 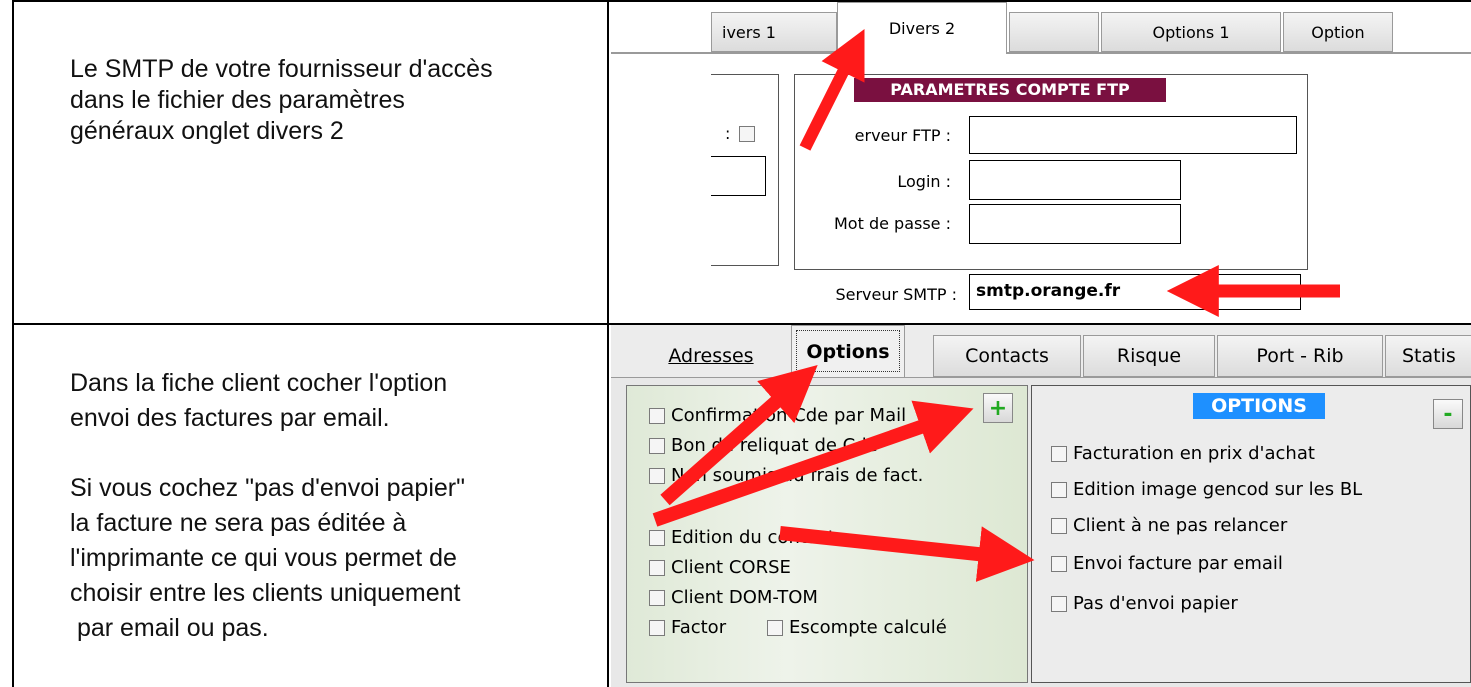 What do you see at coordinates (907, 554) in the screenshot?
I see `arrow-to-envoi-email` at bounding box center [907, 554].